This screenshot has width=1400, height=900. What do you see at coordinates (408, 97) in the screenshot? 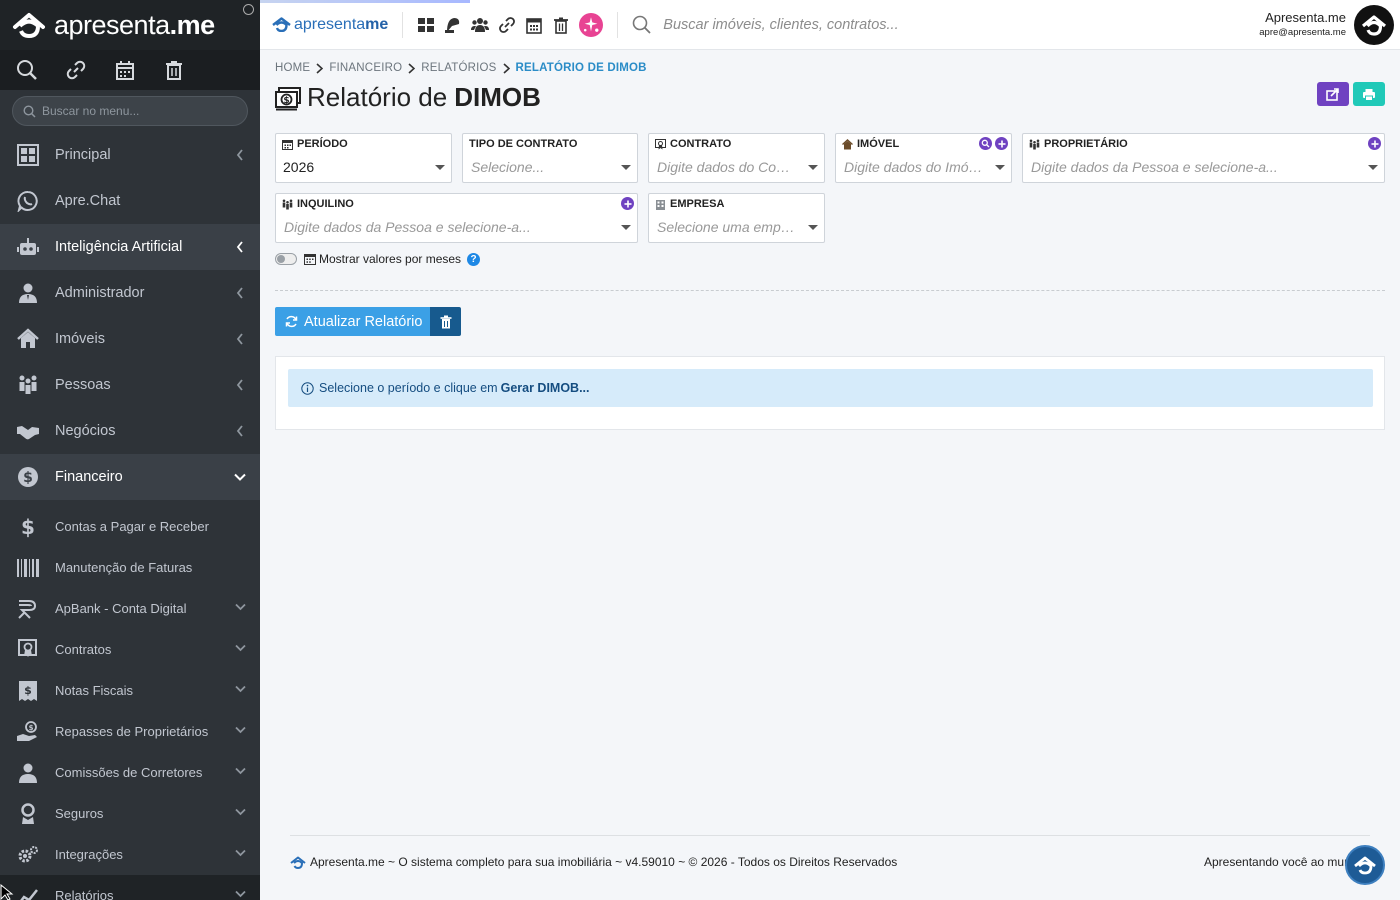
I see `page-title: $ Relatório de DIMOB` at bounding box center [408, 97].